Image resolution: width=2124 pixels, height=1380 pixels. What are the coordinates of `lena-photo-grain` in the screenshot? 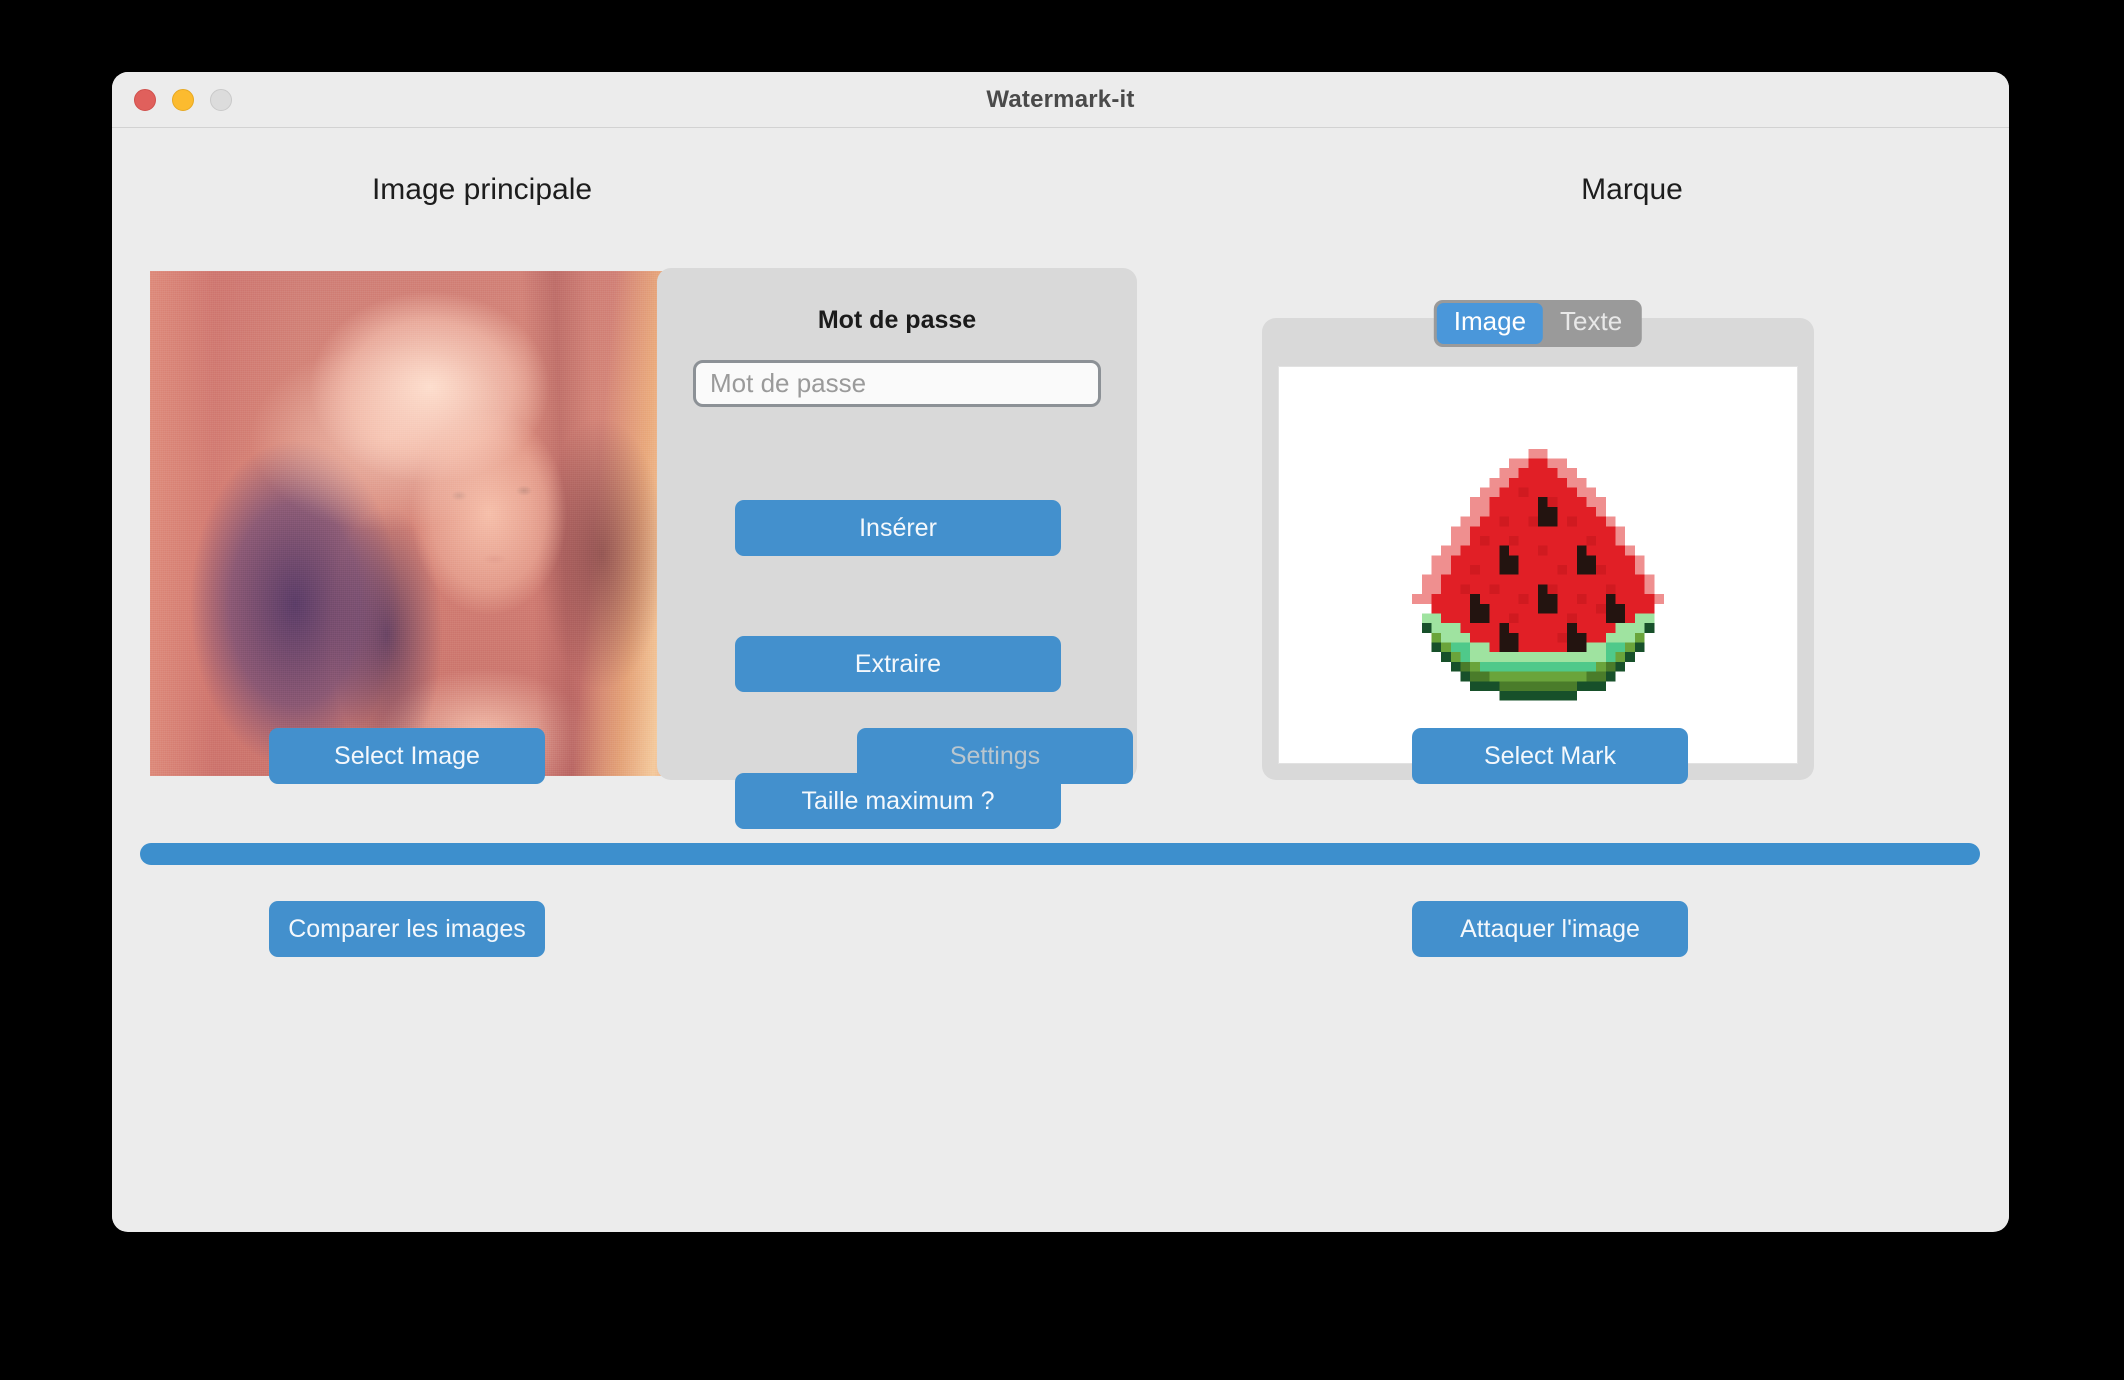 It's located at (419, 523).